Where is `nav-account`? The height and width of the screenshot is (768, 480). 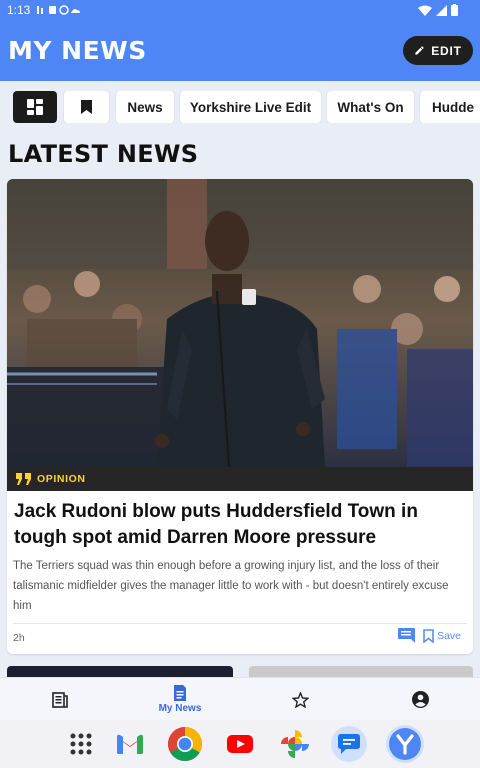
nav-account is located at coordinates (420, 699).